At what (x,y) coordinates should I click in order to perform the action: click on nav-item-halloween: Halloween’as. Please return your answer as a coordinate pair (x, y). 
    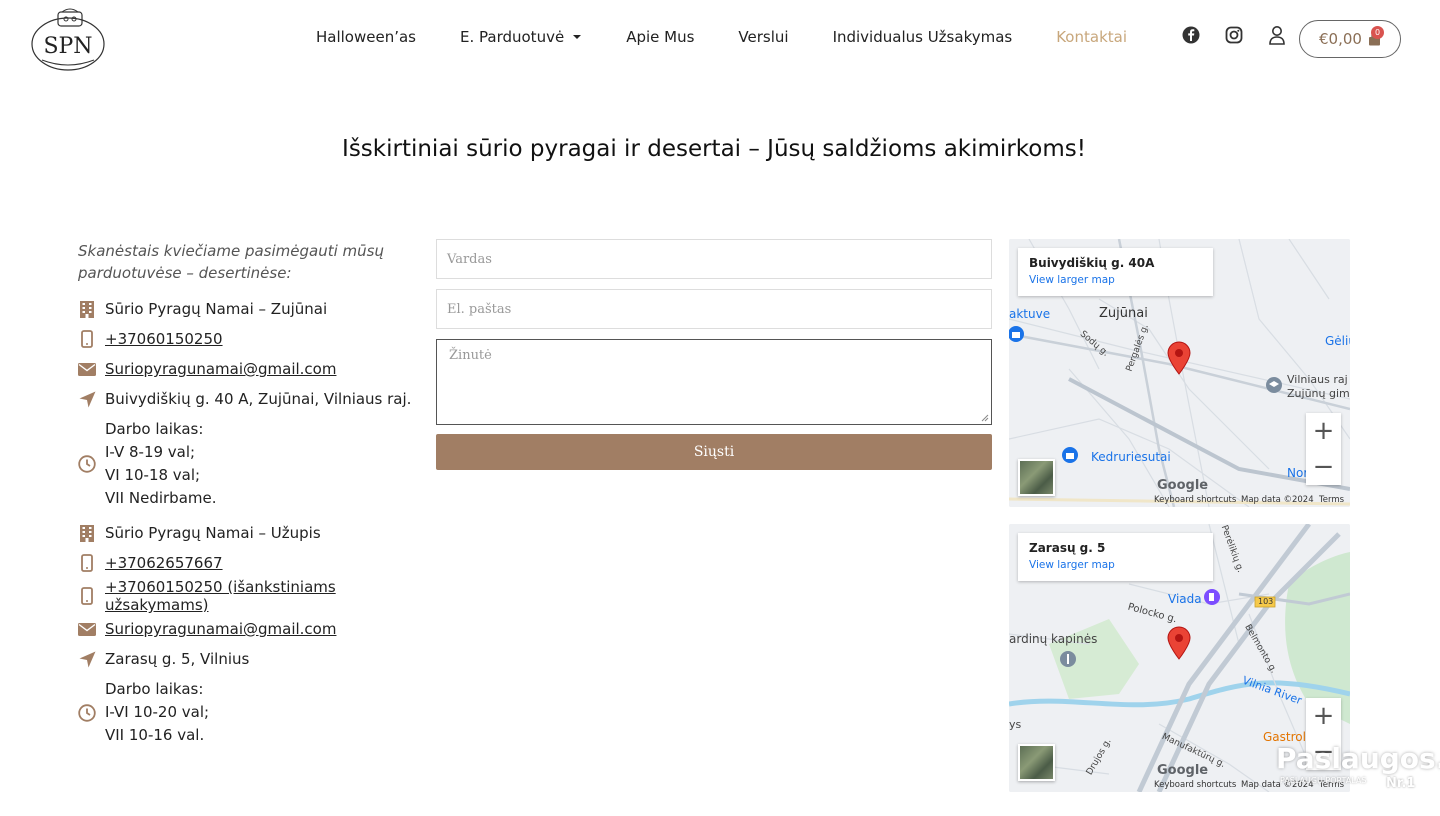
    Looking at the image, I should click on (366, 37).